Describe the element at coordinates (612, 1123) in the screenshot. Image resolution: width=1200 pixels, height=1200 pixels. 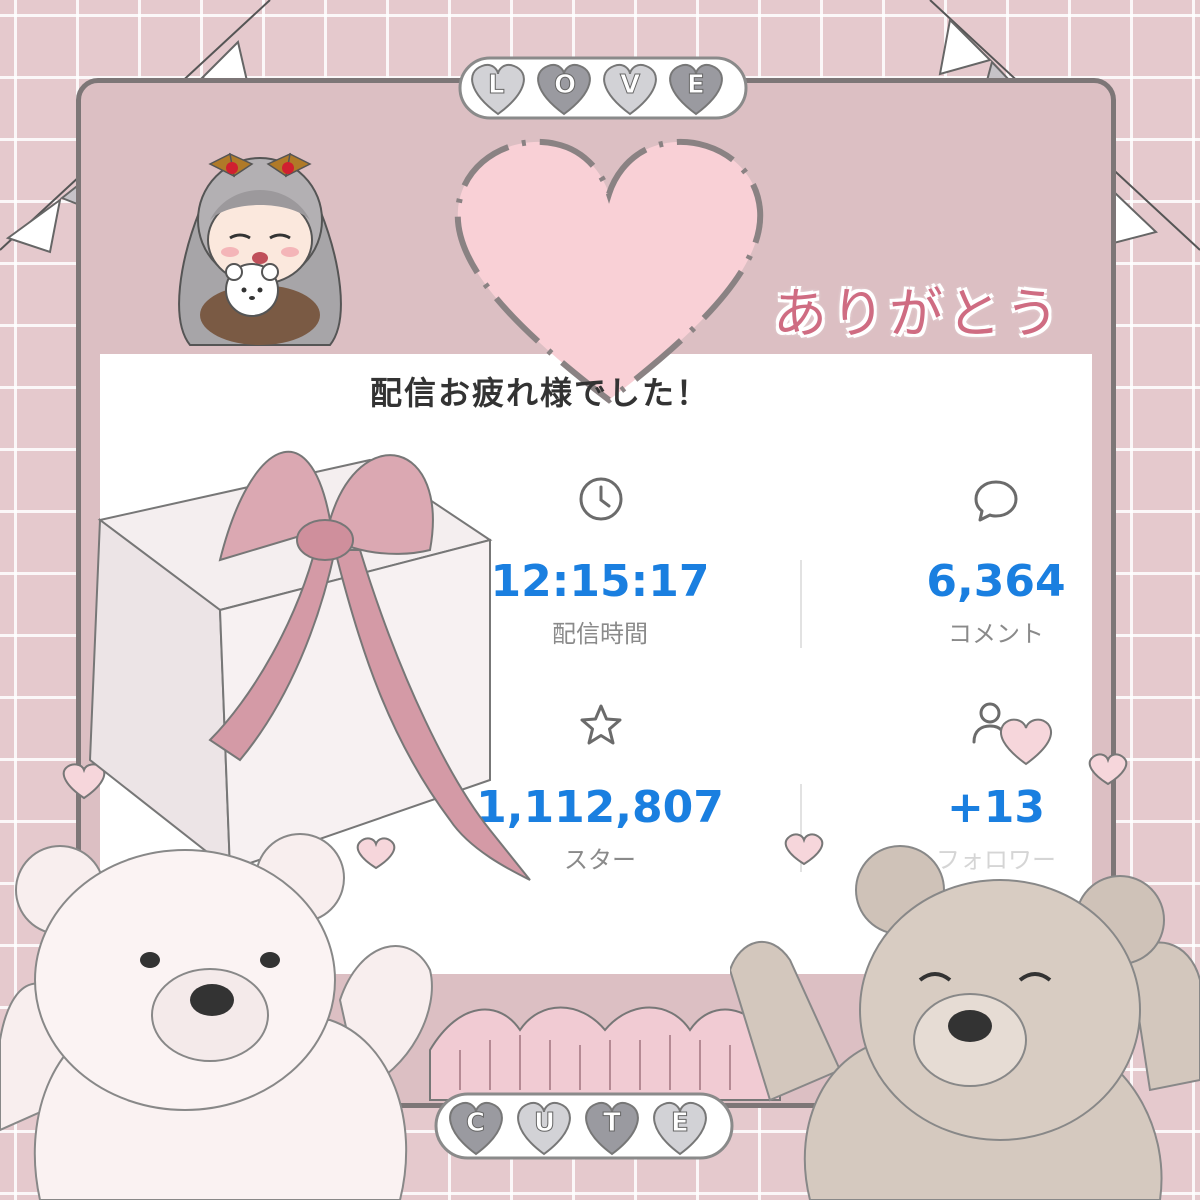
I see `cute-letter-t: T` at that location.